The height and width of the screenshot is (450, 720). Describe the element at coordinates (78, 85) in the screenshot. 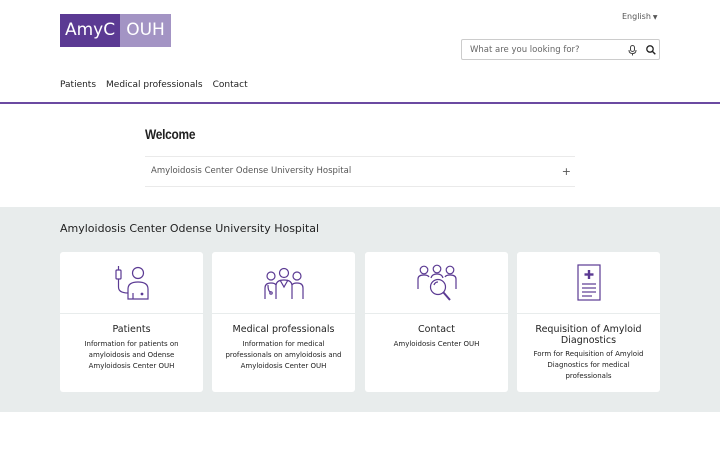

I see `nav-item-patients: Patients` at that location.